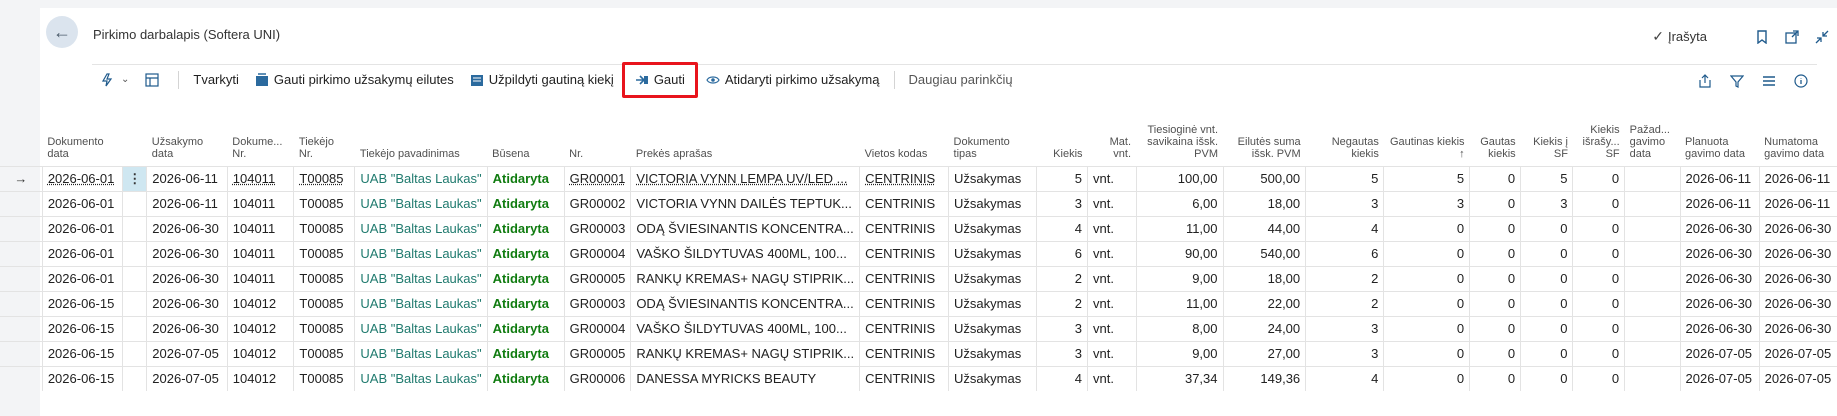  Describe the element at coordinates (1062, 253) in the screenshot. I see `table-cell: 6` at that location.